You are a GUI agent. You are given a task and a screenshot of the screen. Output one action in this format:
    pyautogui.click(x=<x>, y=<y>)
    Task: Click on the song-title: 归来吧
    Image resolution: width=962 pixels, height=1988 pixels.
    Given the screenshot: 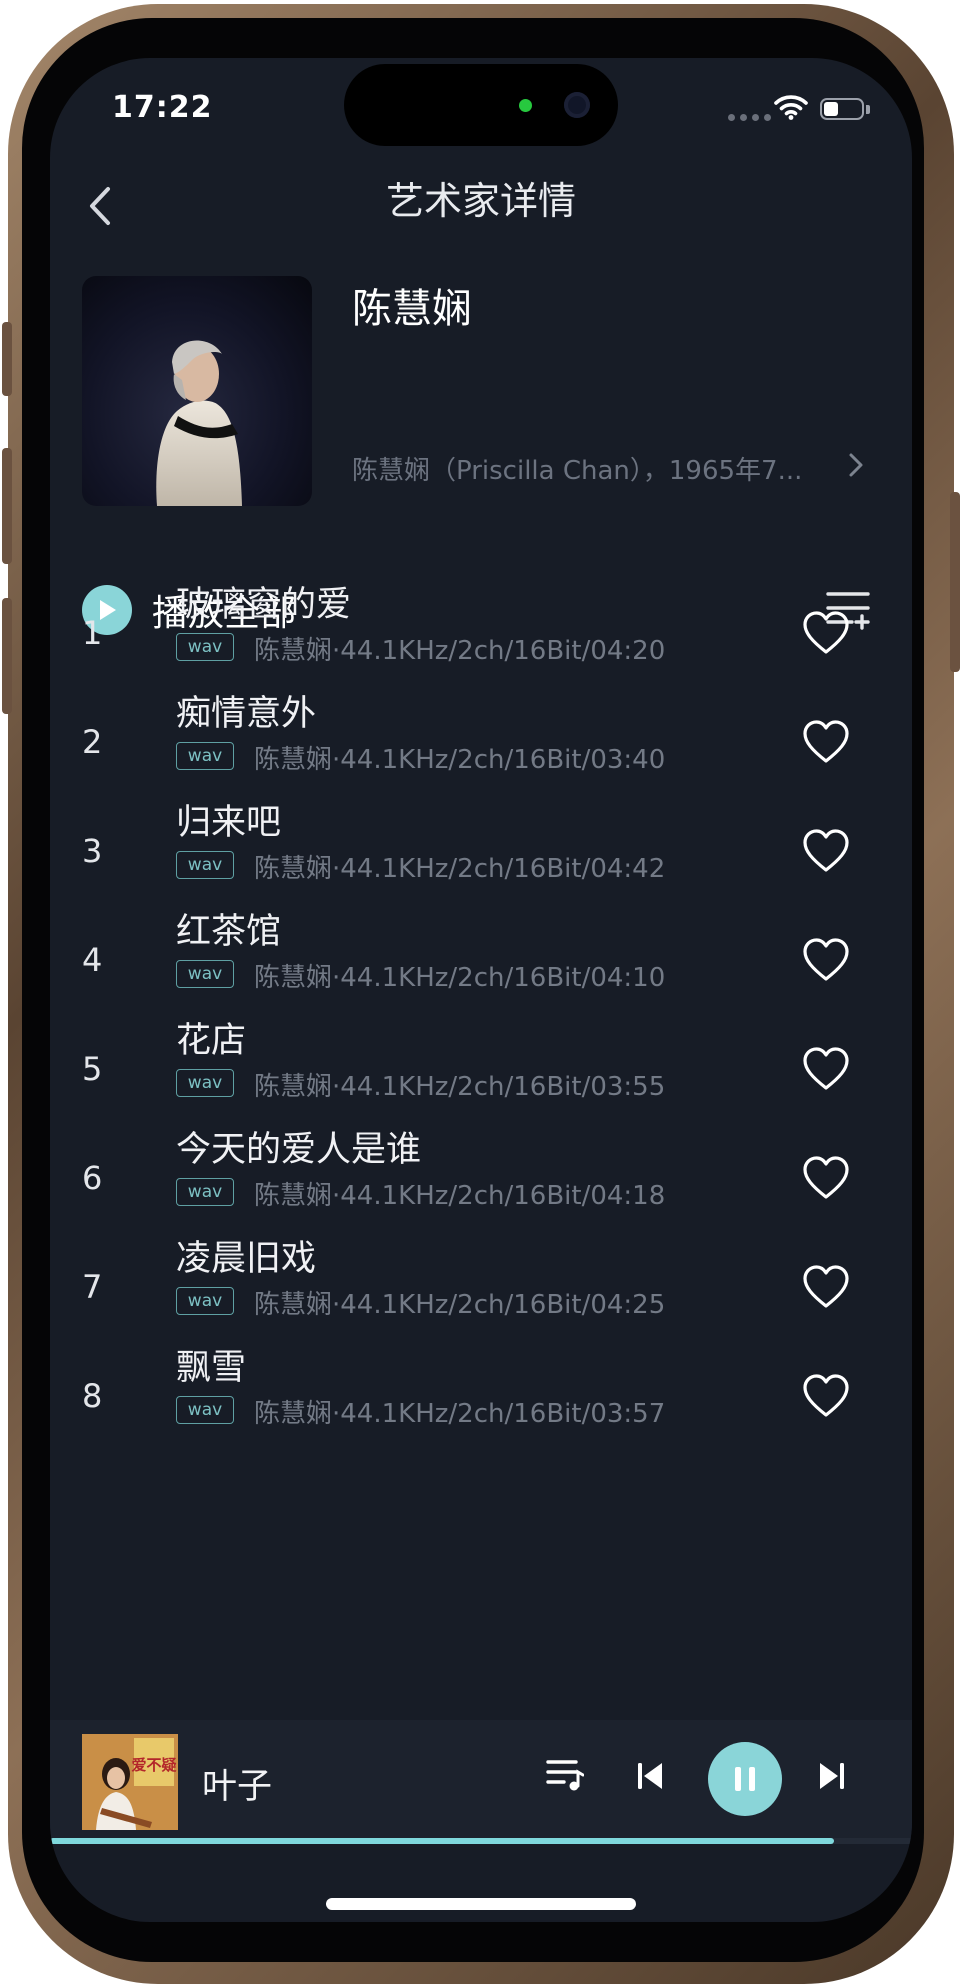 What is the action you would take?
    pyautogui.click(x=229, y=823)
    